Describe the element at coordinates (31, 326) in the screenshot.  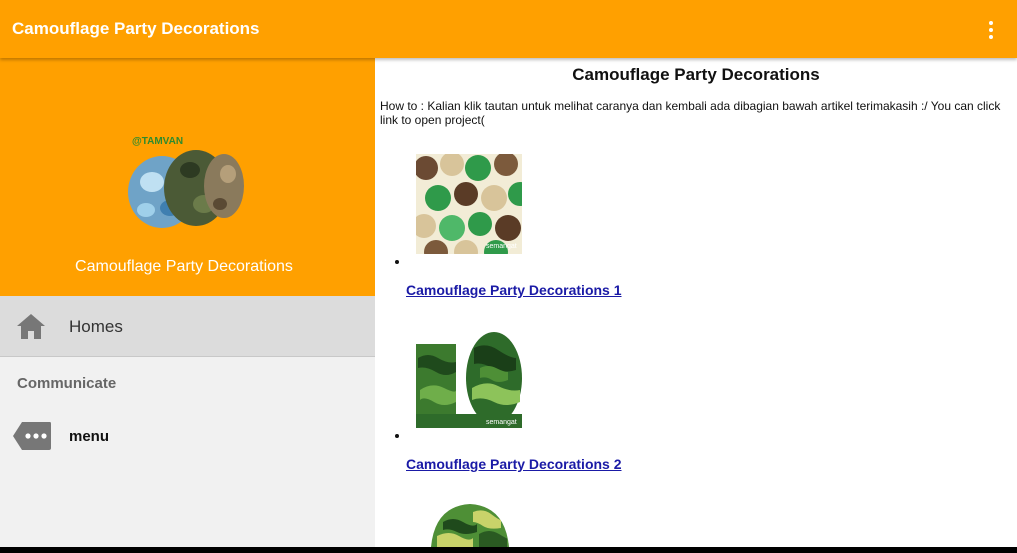
I see `home-icon` at that location.